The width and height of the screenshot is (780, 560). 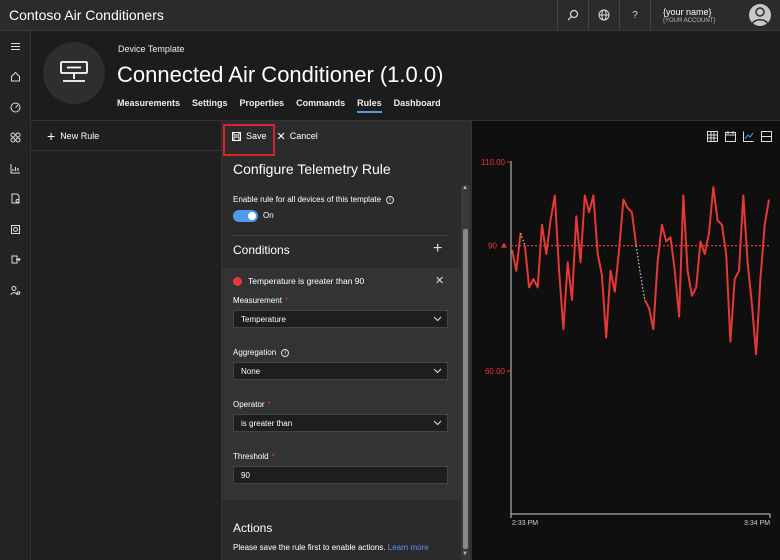 I want to click on tab-properties: Properties, so click(x=262, y=105).